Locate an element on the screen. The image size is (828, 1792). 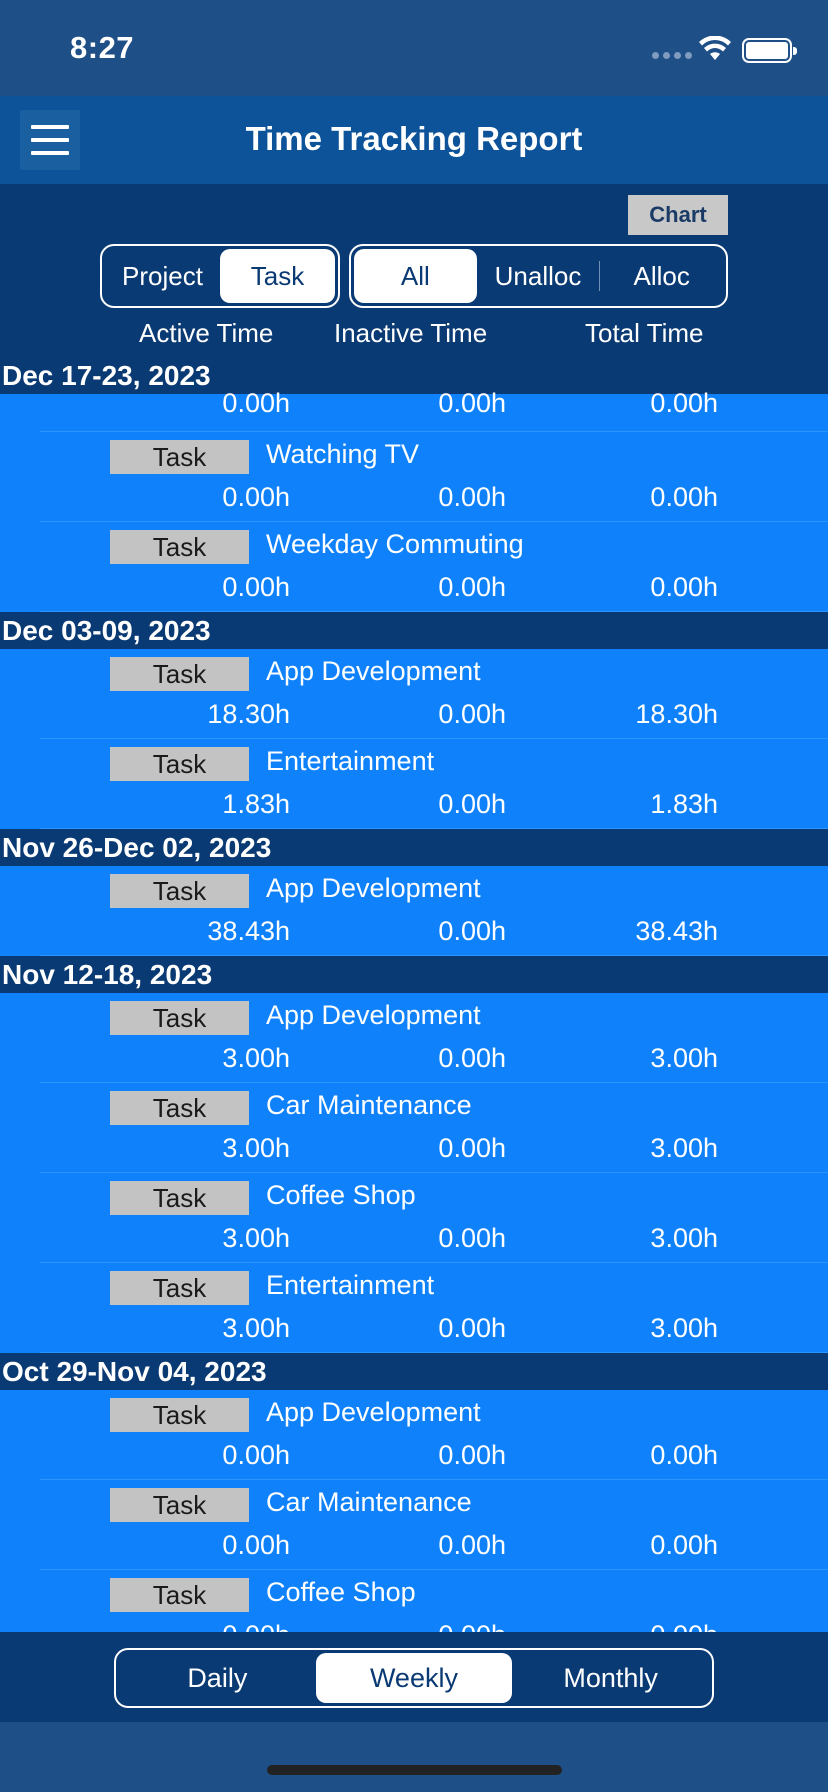
active-time: 18.30h is located at coordinates (248, 714).